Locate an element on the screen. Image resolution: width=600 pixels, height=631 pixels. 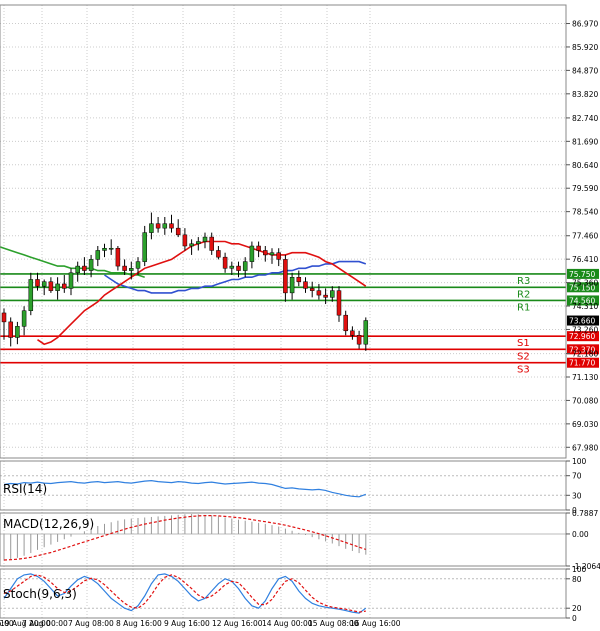
y-tick-label: 0.00 is located at coordinates (580, 534).